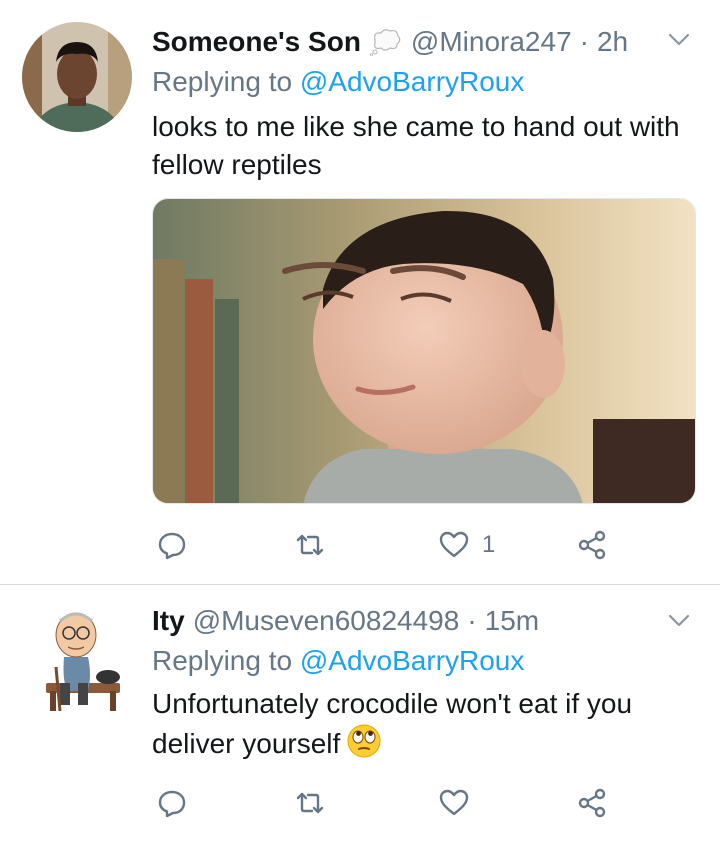 The height and width of the screenshot is (847, 720). Describe the element at coordinates (385, 42) in the screenshot. I see `thought-bubble-icon` at that location.